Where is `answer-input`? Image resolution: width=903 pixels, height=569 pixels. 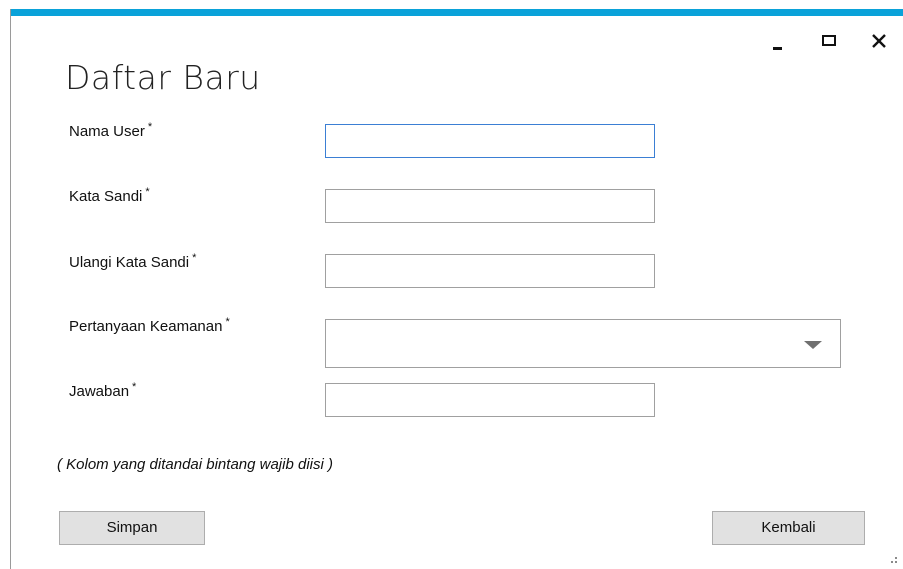 answer-input is located at coordinates (490, 400).